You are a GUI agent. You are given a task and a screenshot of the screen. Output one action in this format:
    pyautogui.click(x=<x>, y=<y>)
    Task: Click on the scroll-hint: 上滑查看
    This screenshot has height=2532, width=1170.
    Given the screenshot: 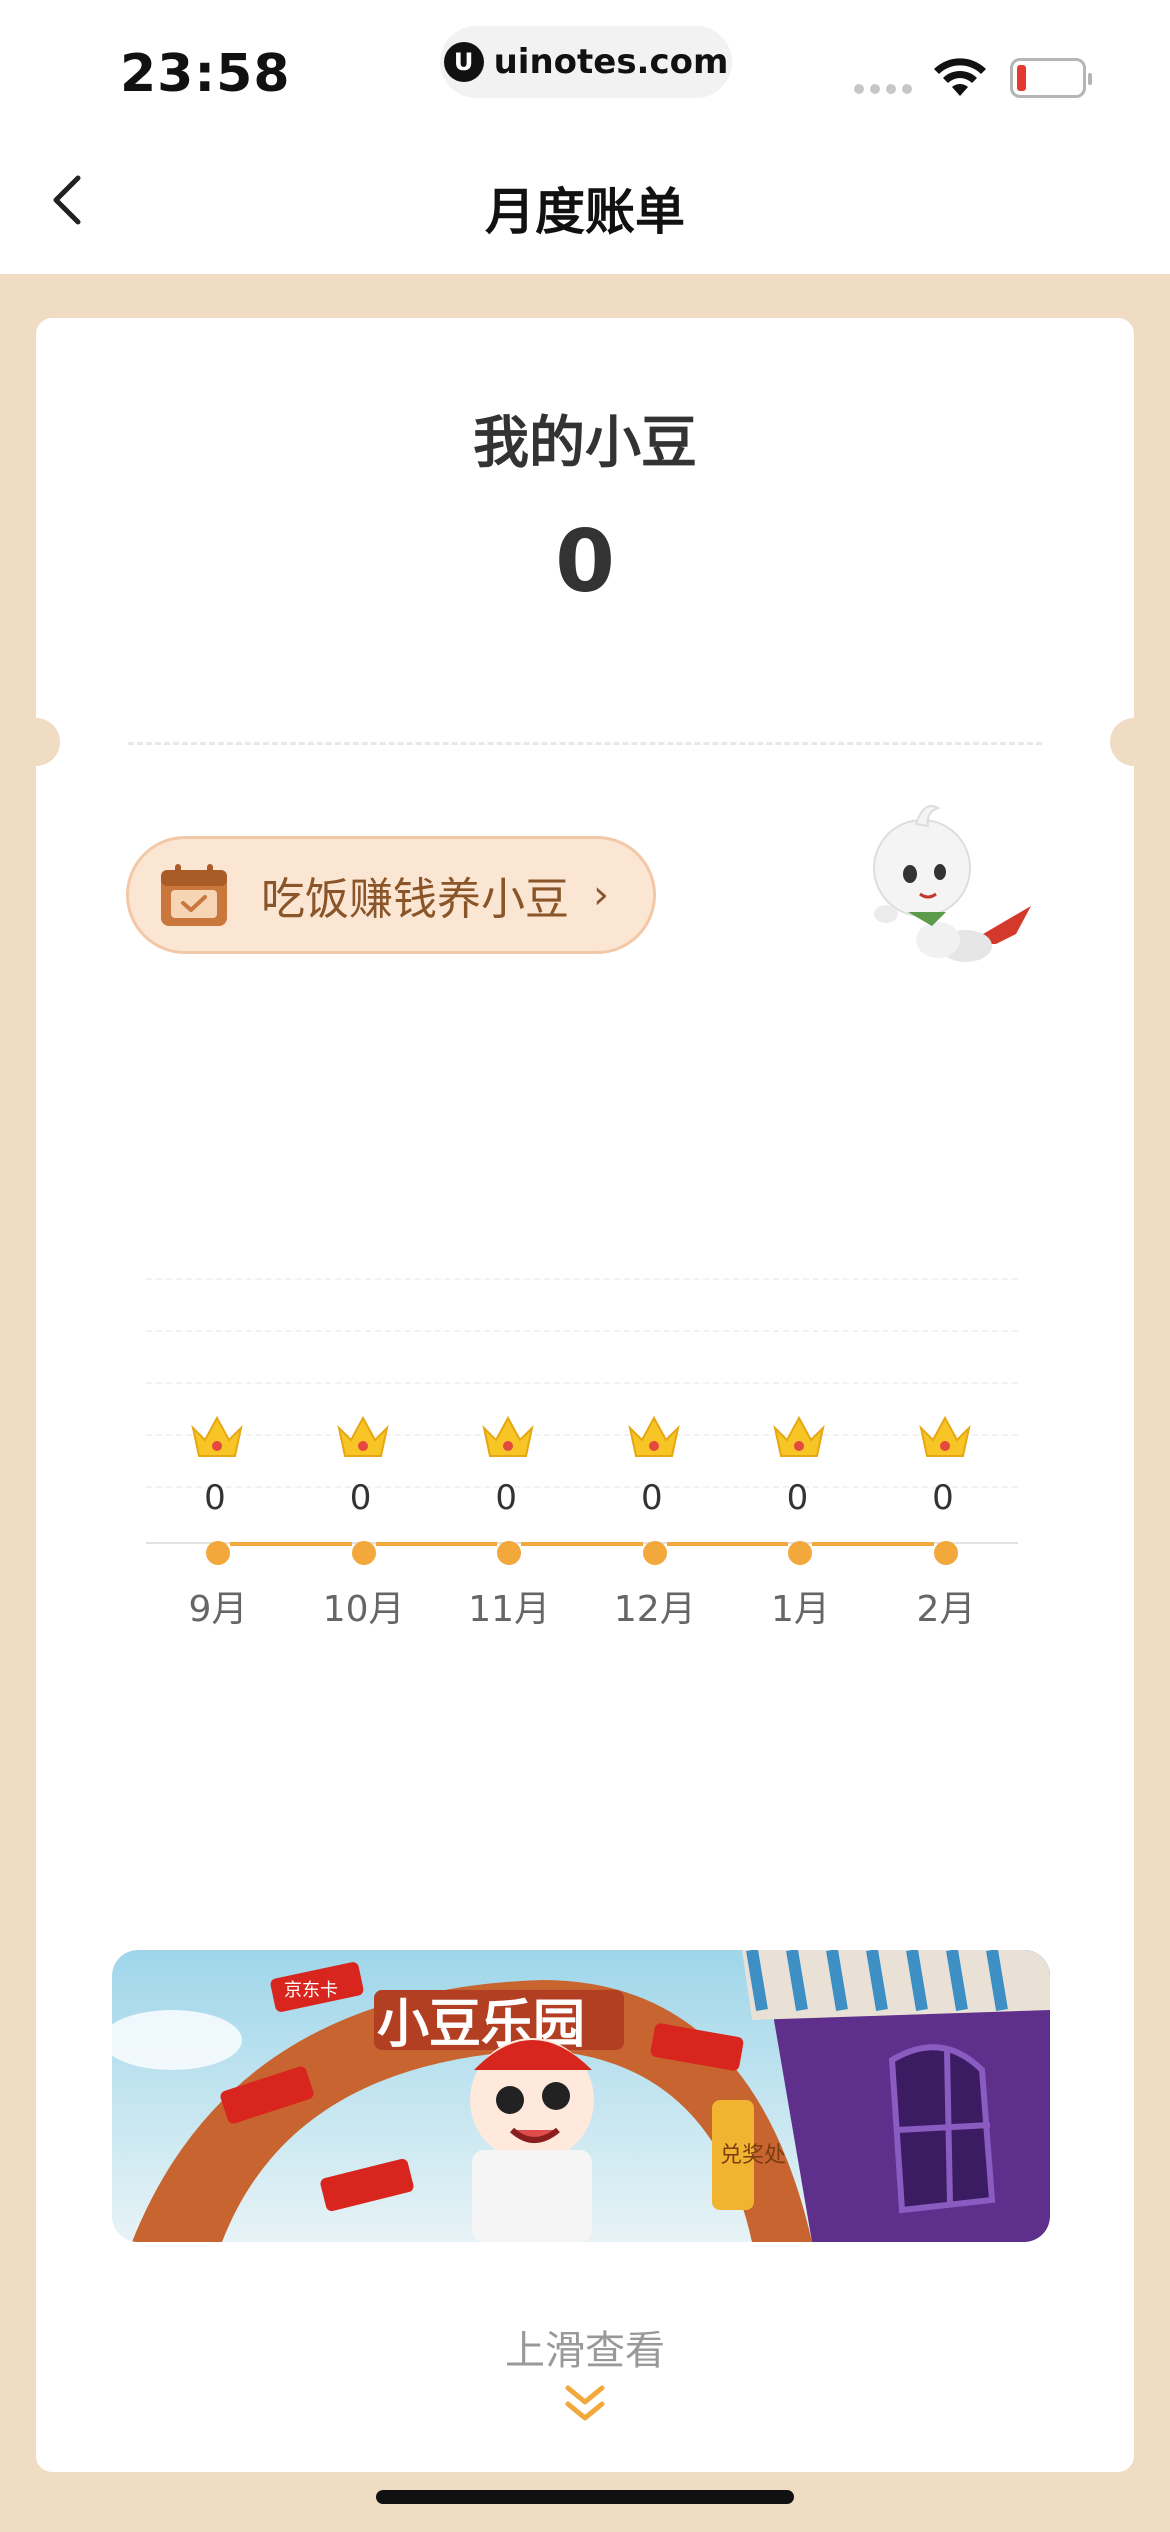 What is the action you would take?
    pyautogui.click(x=585, y=2351)
    